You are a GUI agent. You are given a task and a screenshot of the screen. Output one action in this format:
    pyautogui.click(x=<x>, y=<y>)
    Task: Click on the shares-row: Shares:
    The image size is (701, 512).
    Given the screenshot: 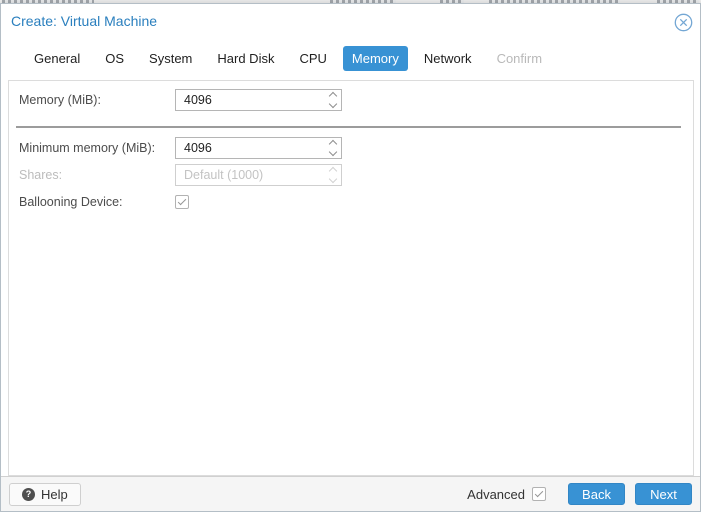 What is the action you would take?
    pyautogui.click(x=349, y=175)
    